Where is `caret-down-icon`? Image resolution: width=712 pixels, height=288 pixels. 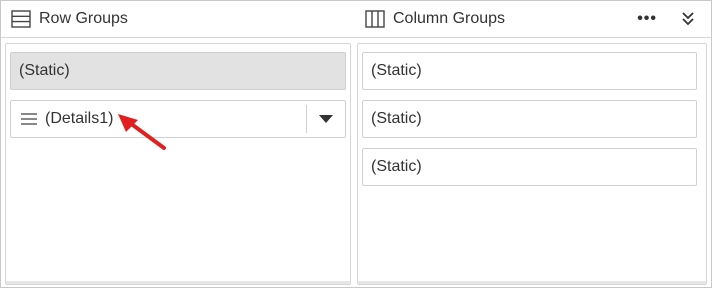 caret-down-icon is located at coordinates (326, 119).